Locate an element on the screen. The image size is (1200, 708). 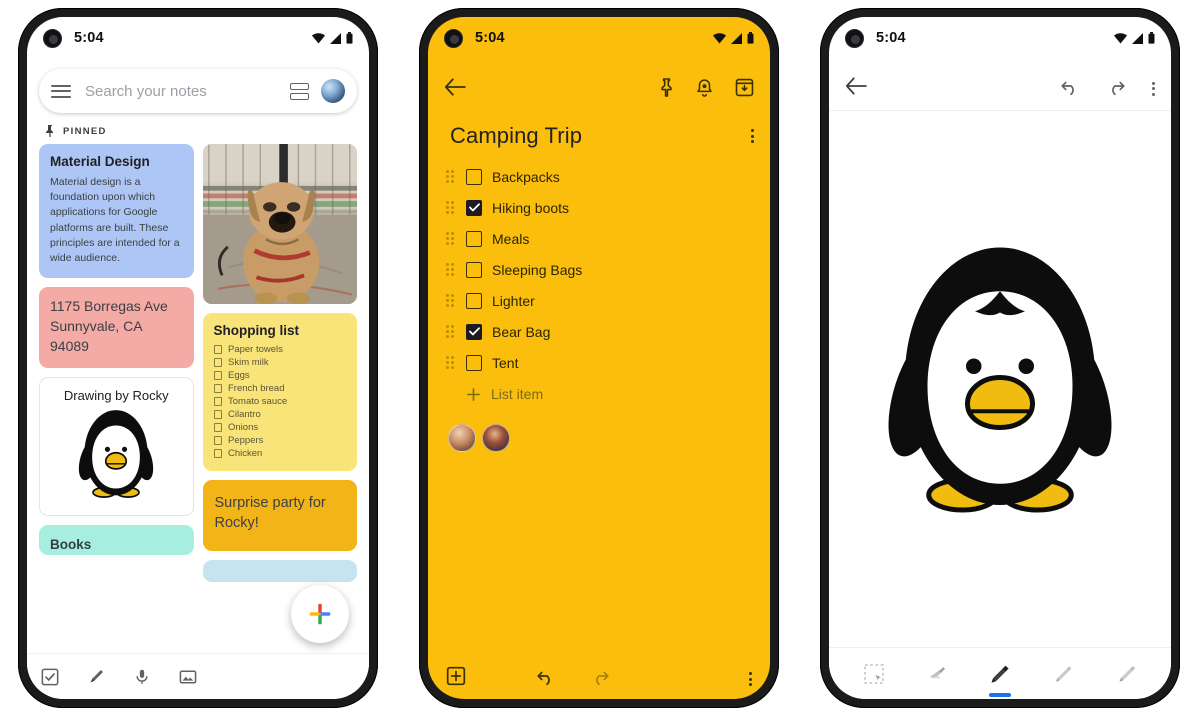
note-card-address: 1175 Borregas Ave Sunnyvale, CA 94089 is located at coordinates (116, 328).